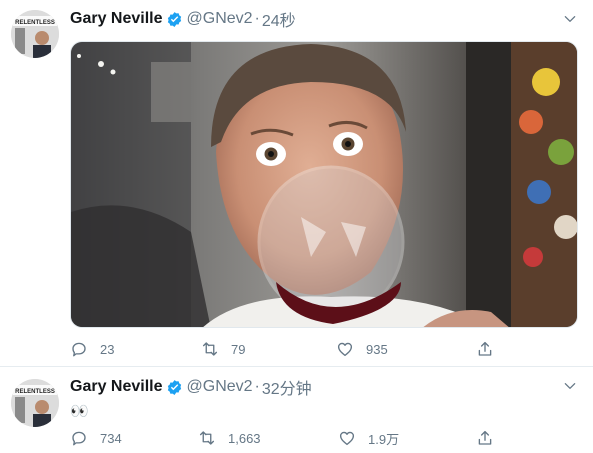 Image resolution: width=593 pixels, height=453 pixels. What do you see at coordinates (96, 438) in the screenshot?
I see `reply-button: 734` at bounding box center [96, 438].